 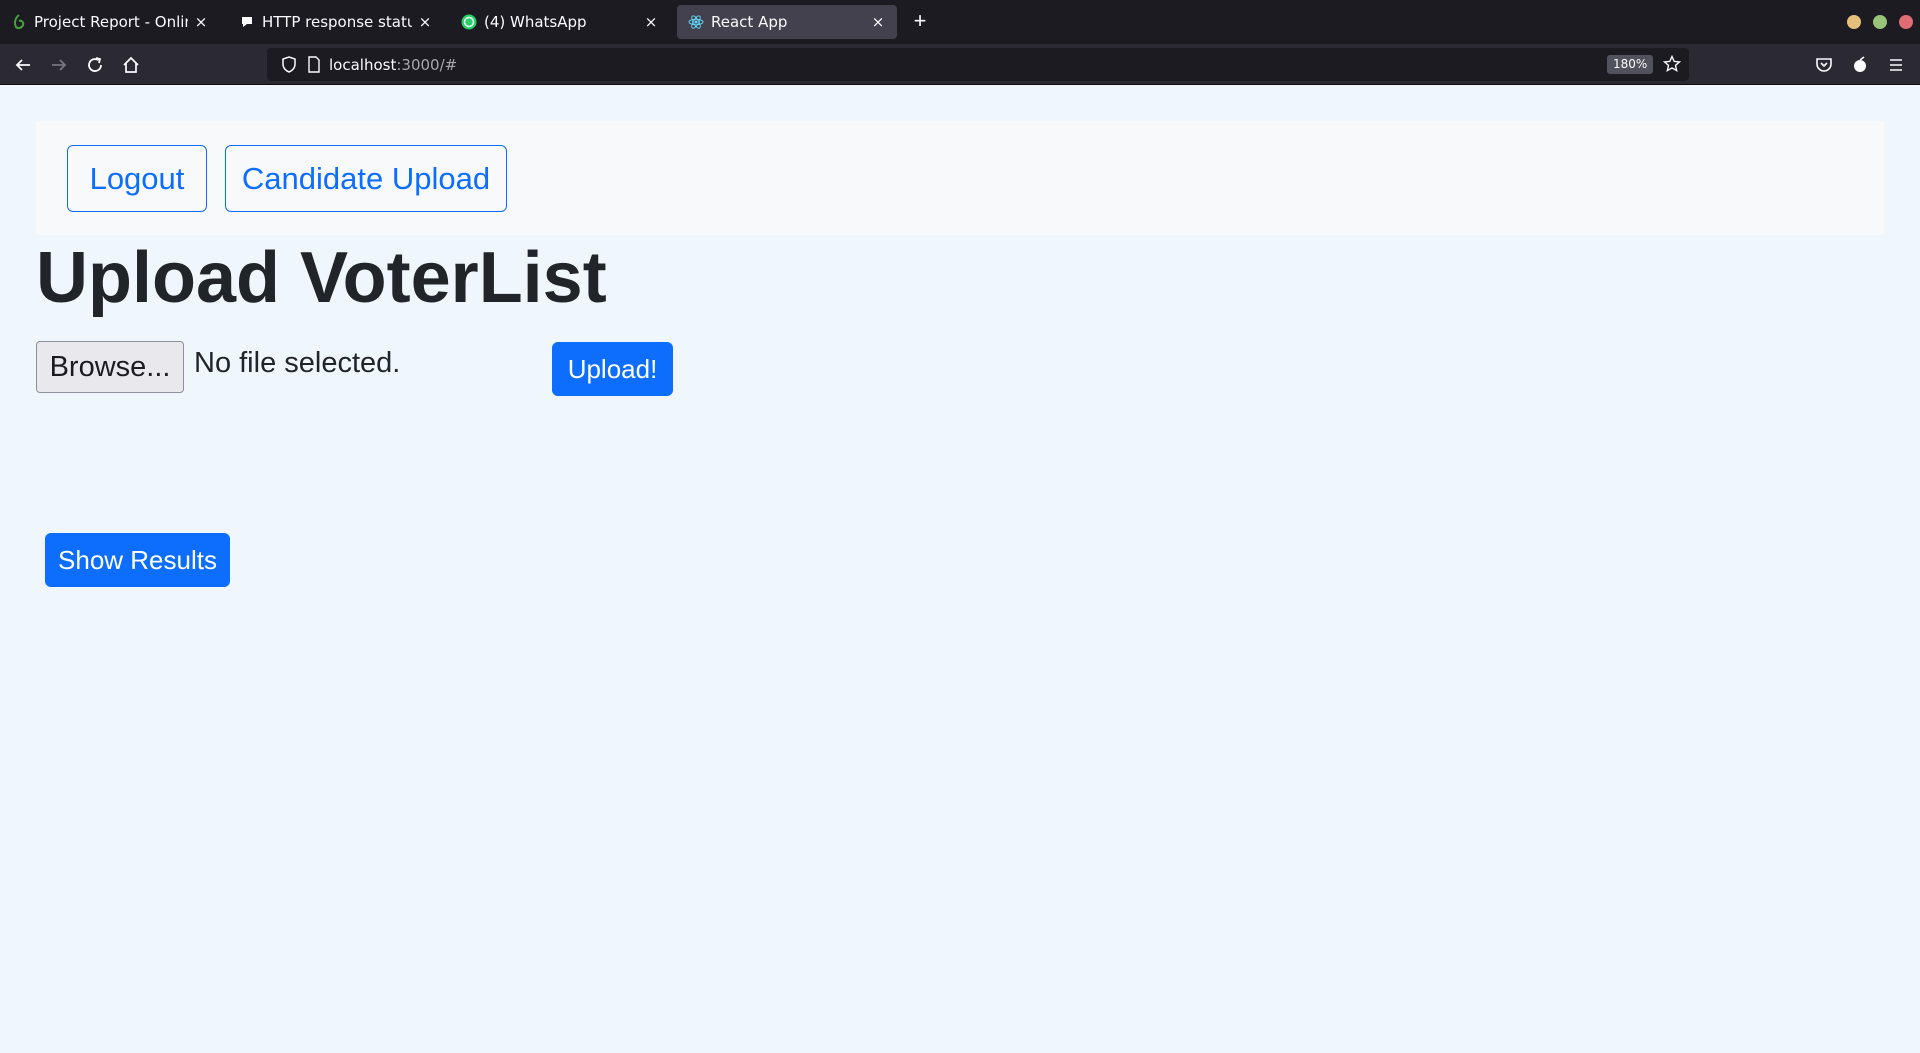 I want to click on hamburger-menu-icon, so click(x=1896, y=65).